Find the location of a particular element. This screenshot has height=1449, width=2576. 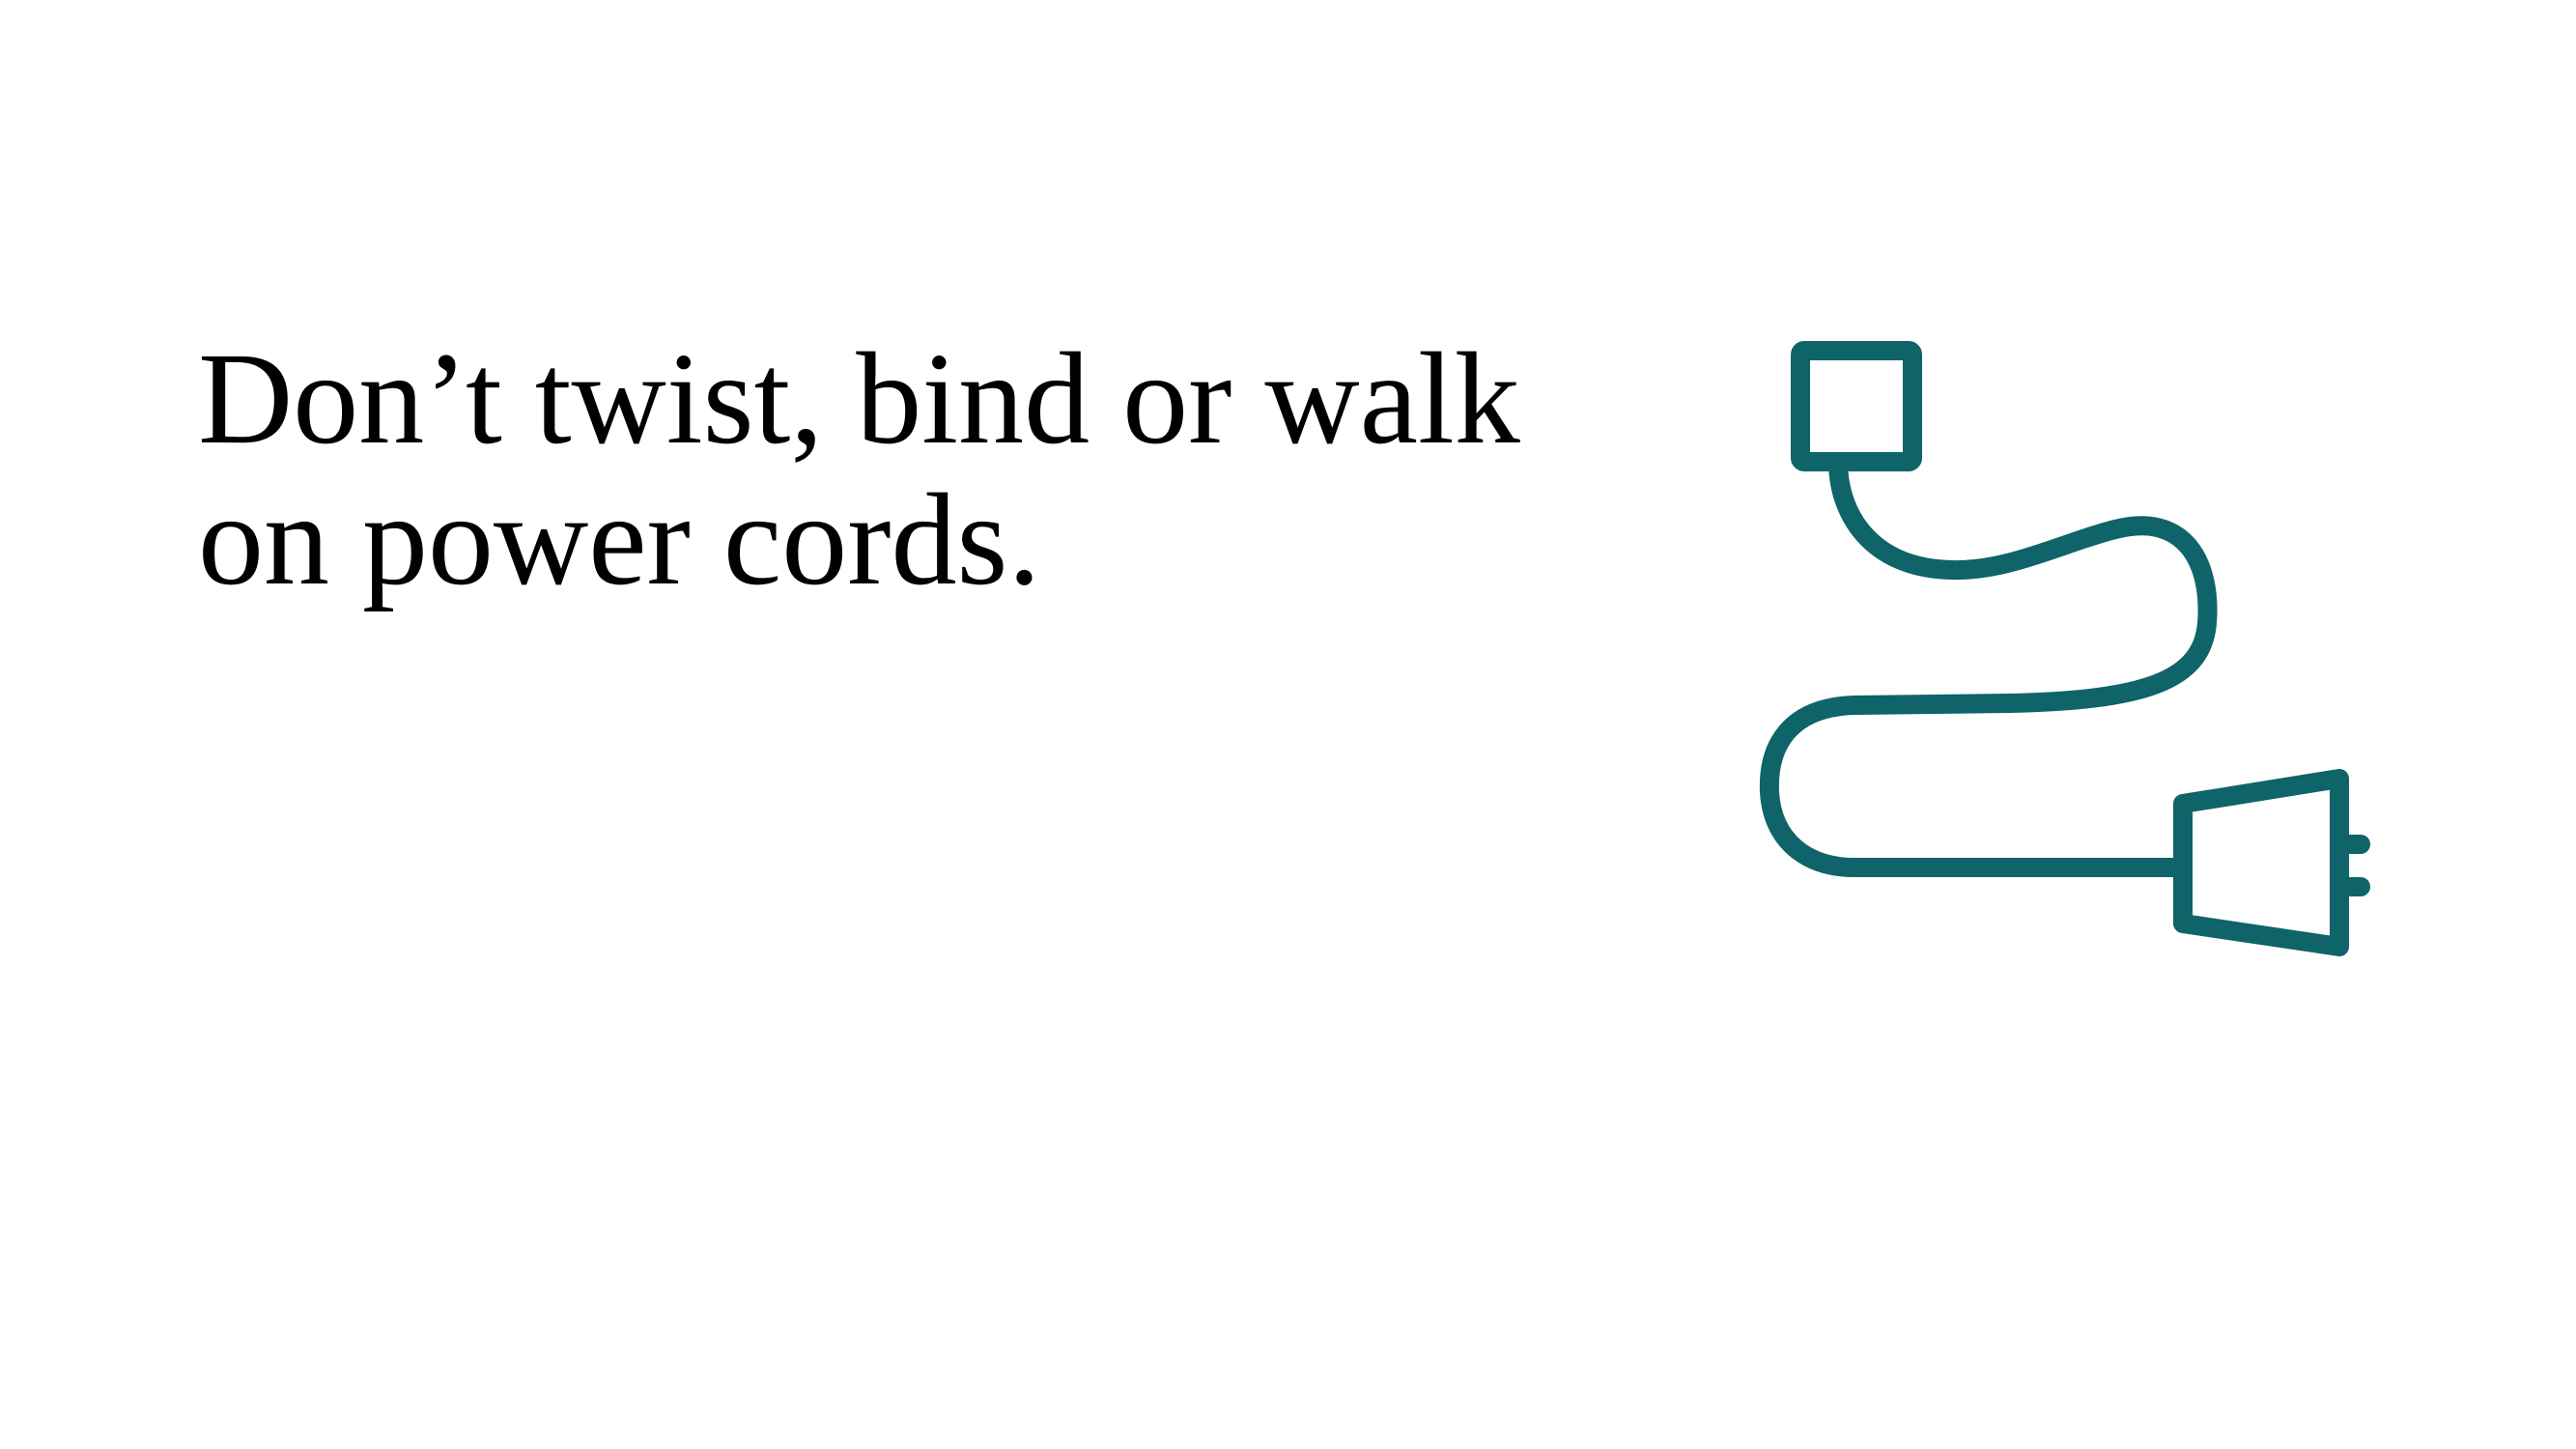

socket-box is located at coordinates (1856, 406).